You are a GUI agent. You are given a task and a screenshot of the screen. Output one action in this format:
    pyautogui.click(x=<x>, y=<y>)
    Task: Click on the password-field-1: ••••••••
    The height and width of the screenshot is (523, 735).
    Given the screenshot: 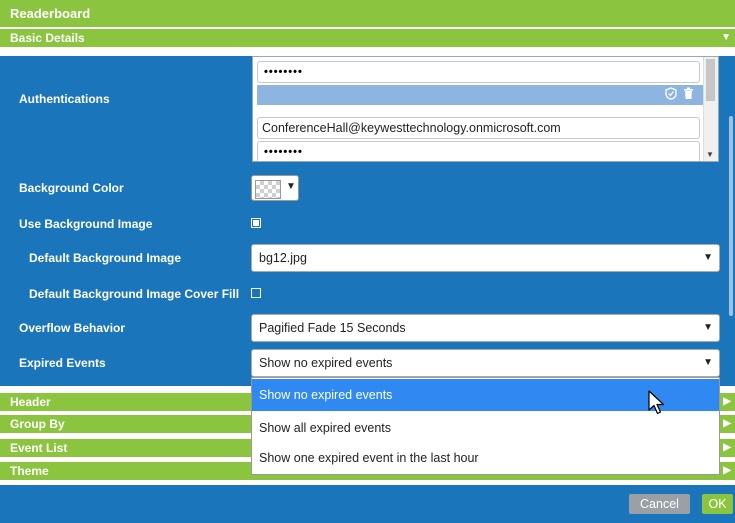 What is the action you would take?
    pyautogui.click(x=478, y=72)
    